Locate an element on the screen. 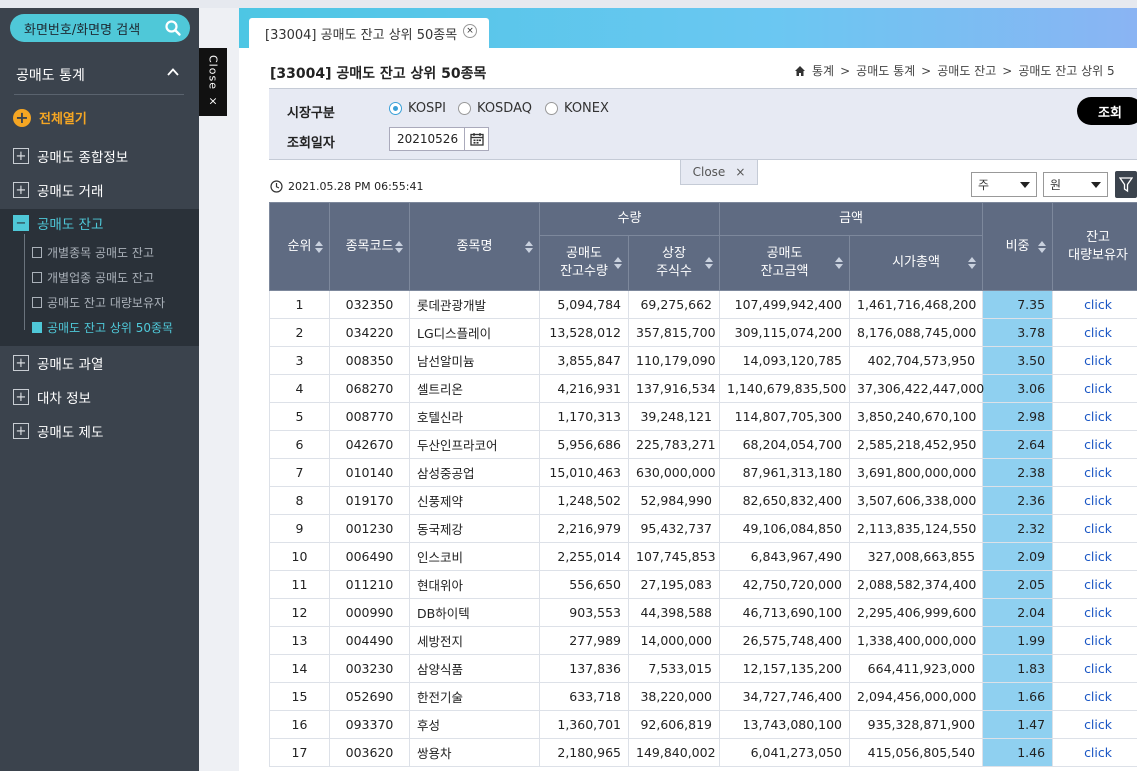 Image resolution: width=1137 pixels, height=771 pixels. cell-rank: 8 is located at coordinates (299, 500).